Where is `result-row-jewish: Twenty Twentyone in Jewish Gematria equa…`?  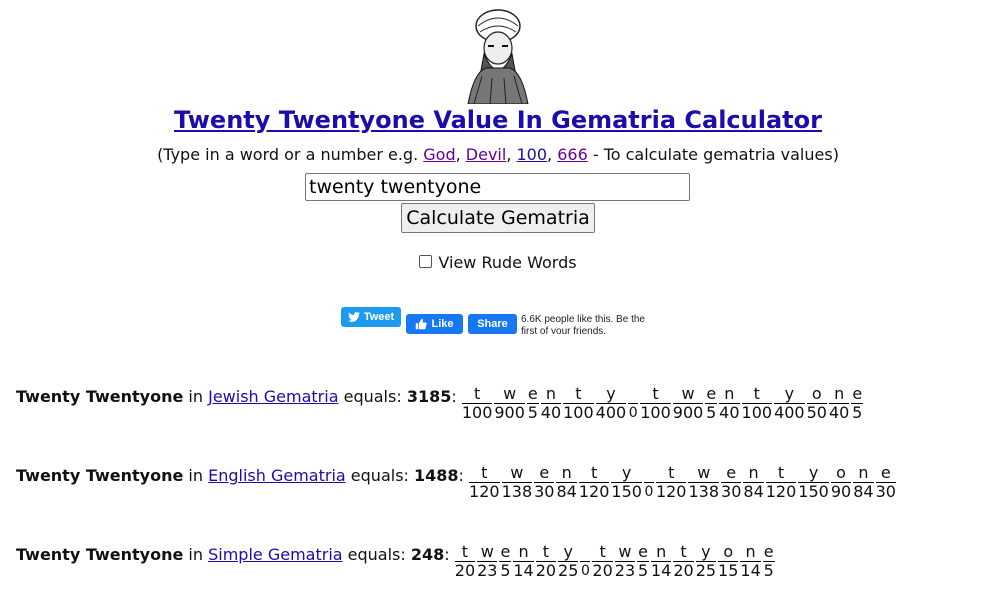 result-row-jewish: Twenty Twentyone in Jewish Gematria equa… is located at coordinates (440, 403).